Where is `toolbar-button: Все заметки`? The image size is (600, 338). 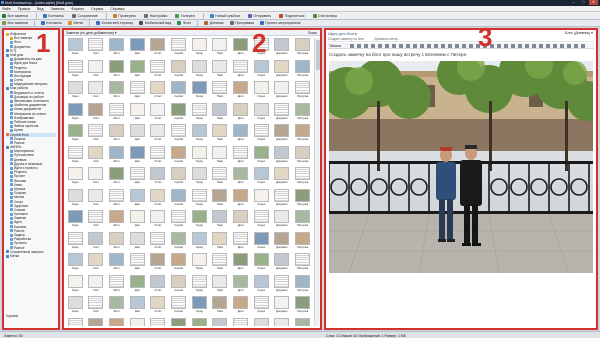 toolbar-button: Все заметки is located at coordinates (15, 23).